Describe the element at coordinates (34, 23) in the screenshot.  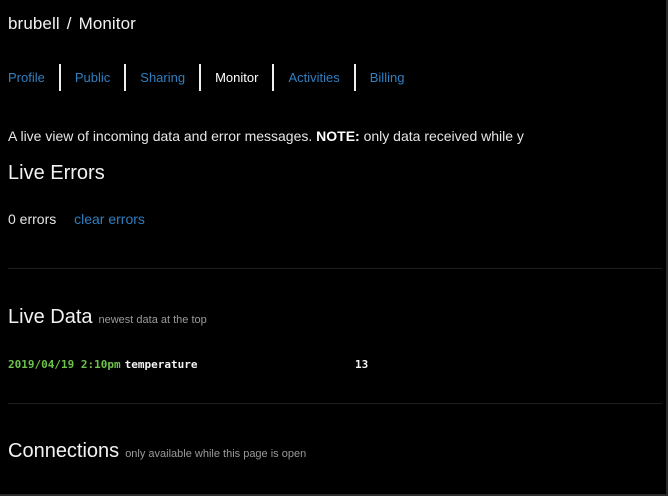
I see `breadcrumb-user: brubell` at that location.